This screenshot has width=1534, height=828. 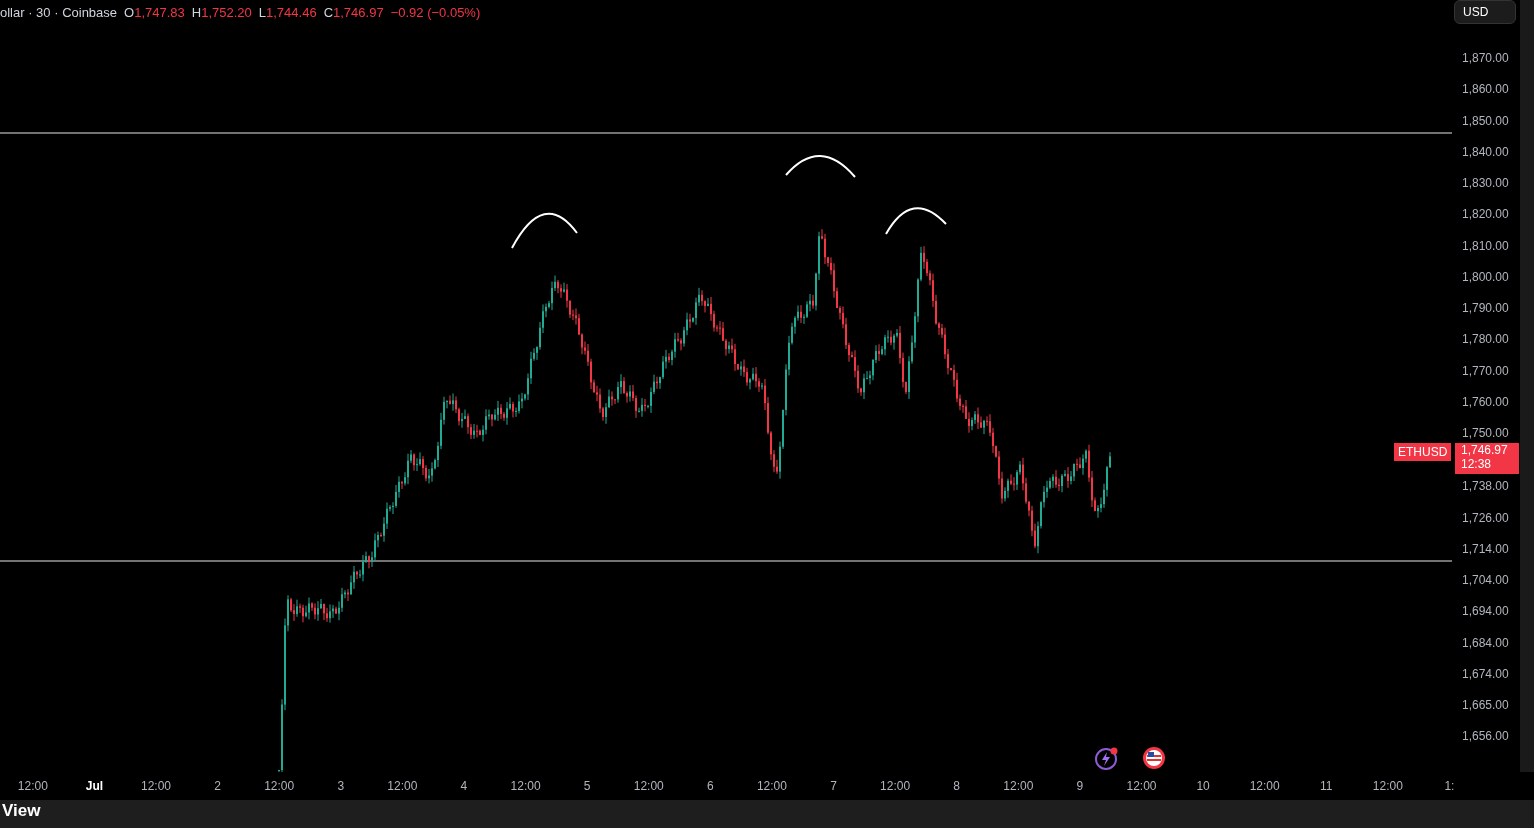 I want to click on price-label: 1,760.00, so click(x=1486, y=401).